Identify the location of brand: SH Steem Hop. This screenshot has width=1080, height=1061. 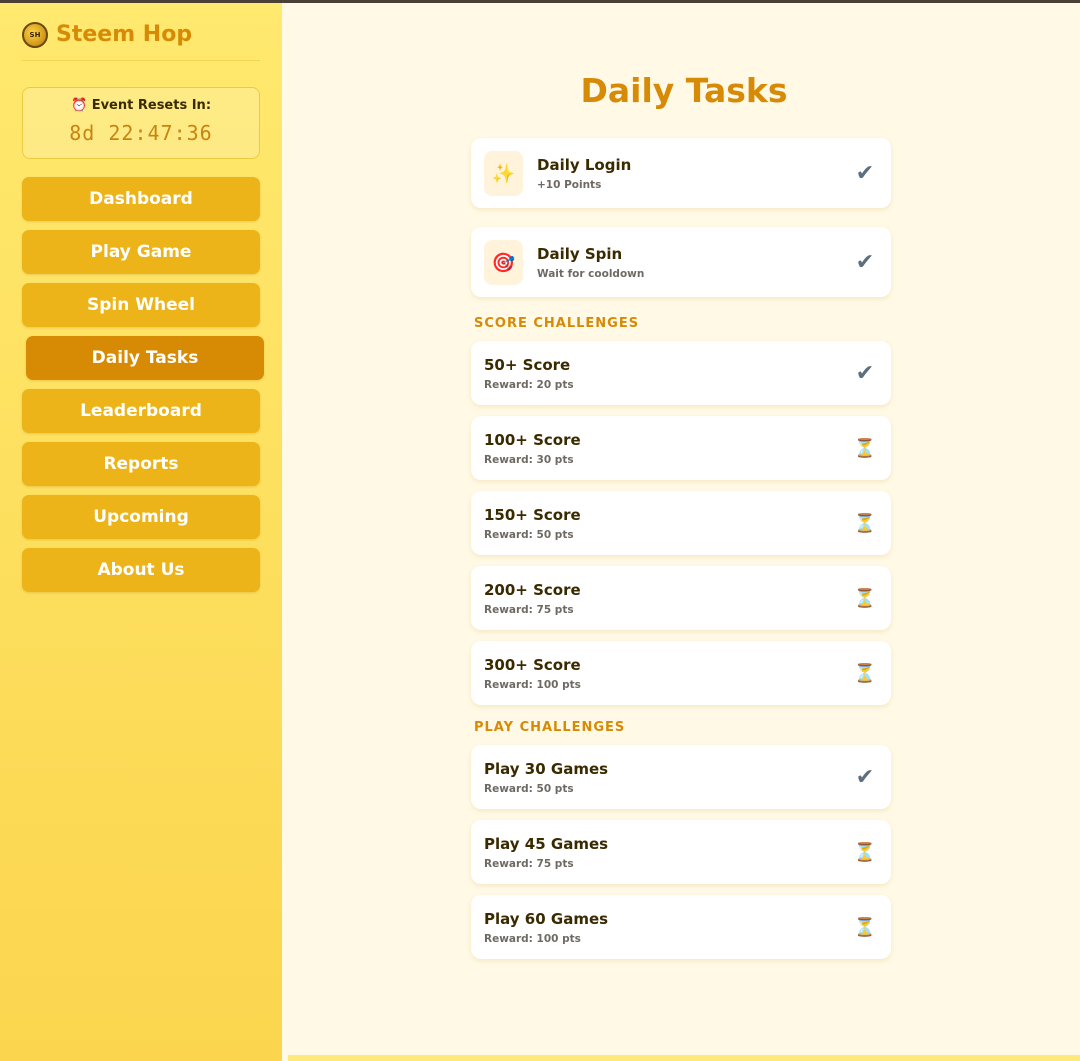
(141, 32).